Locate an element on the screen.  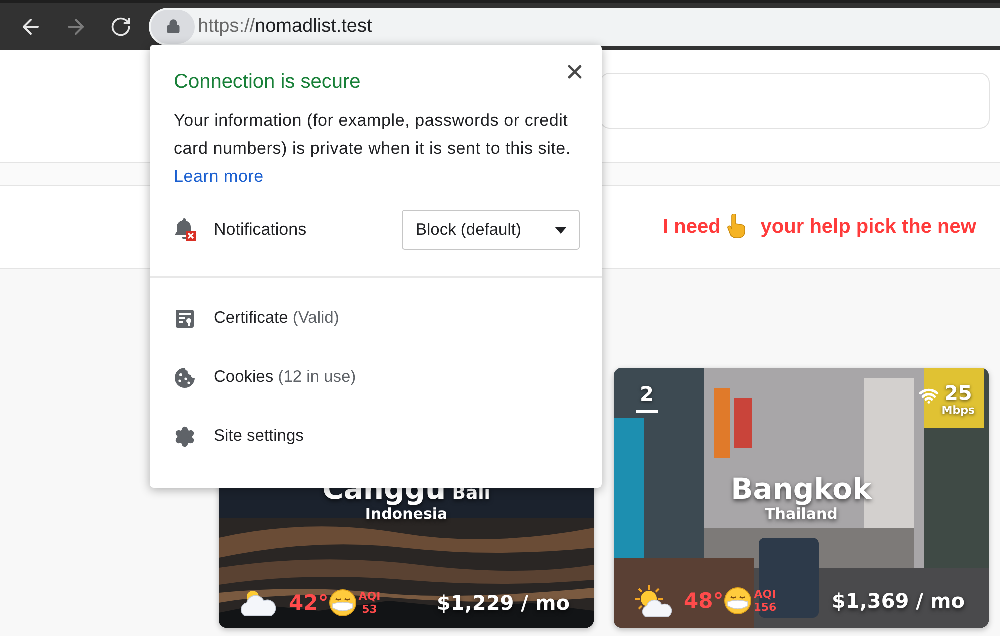
banner-text: I need is located at coordinates (692, 227).